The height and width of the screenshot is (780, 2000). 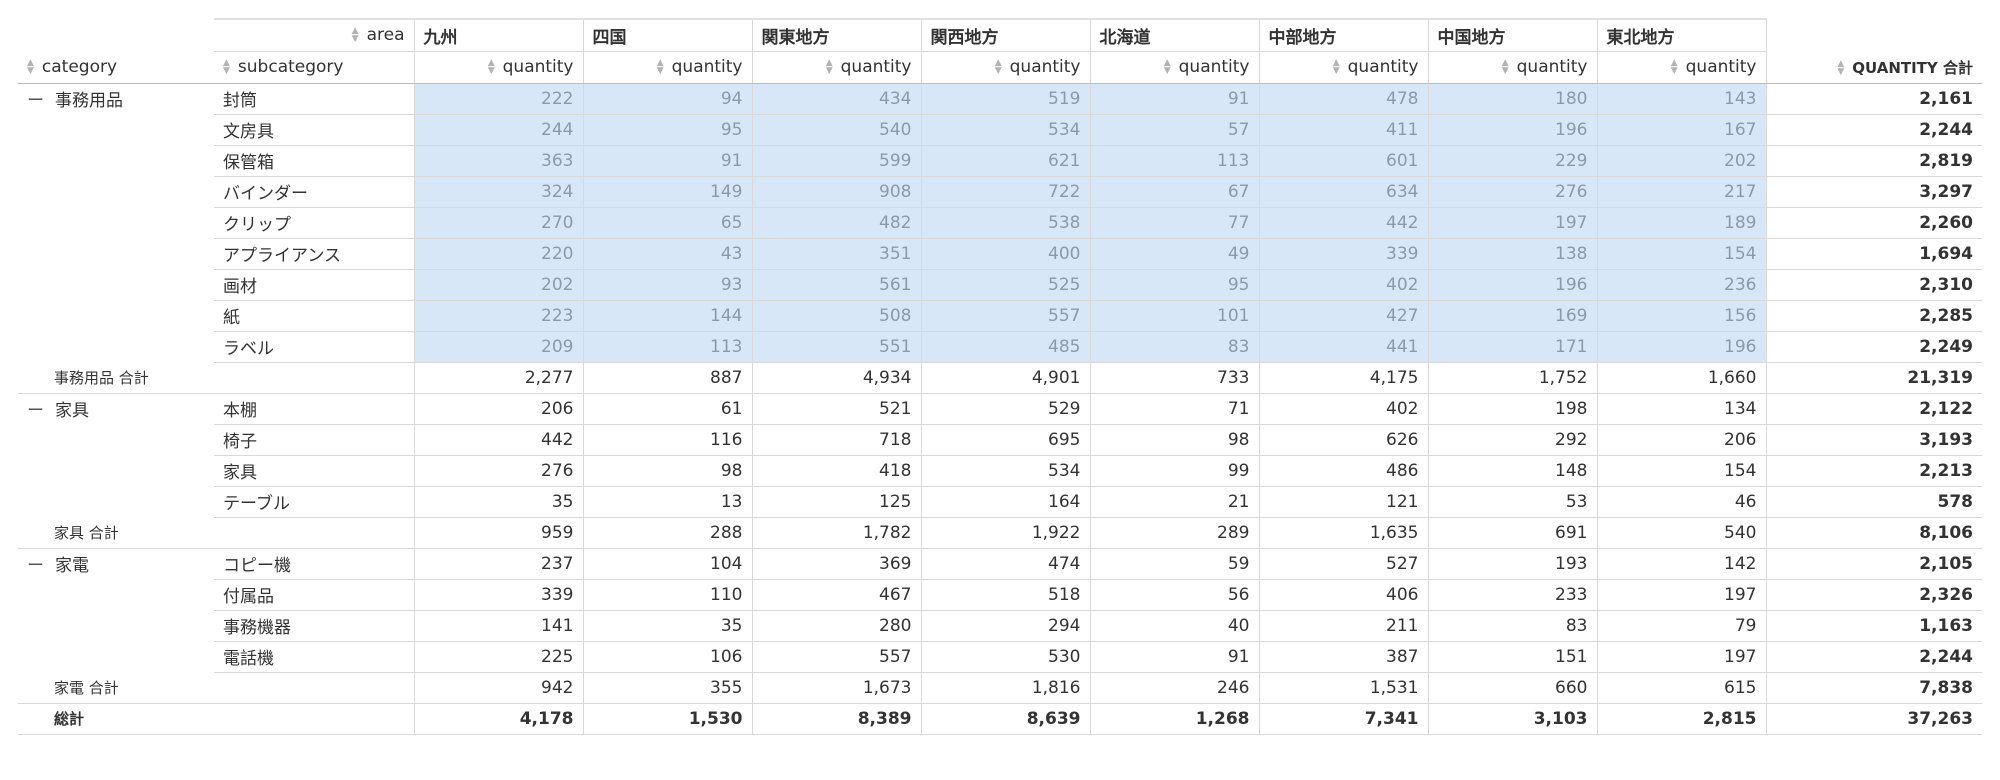 What do you see at coordinates (1005, 563) in the screenshot?
I see `value-cell: 474` at bounding box center [1005, 563].